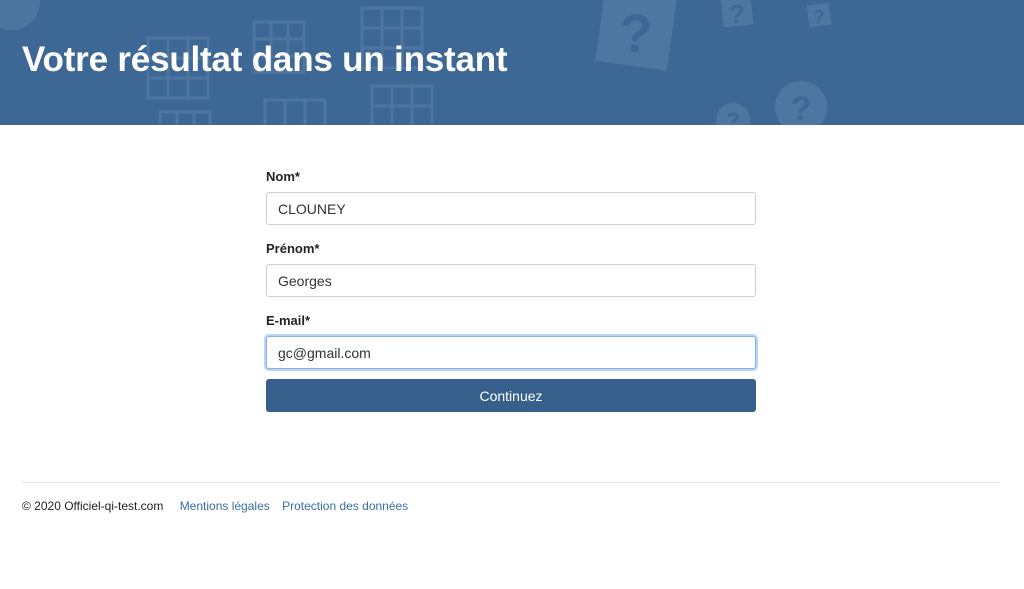 The width and height of the screenshot is (1024, 589). What do you see at coordinates (20, 15) in the screenshot?
I see `circle-shape-icon` at bounding box center [20, 15].